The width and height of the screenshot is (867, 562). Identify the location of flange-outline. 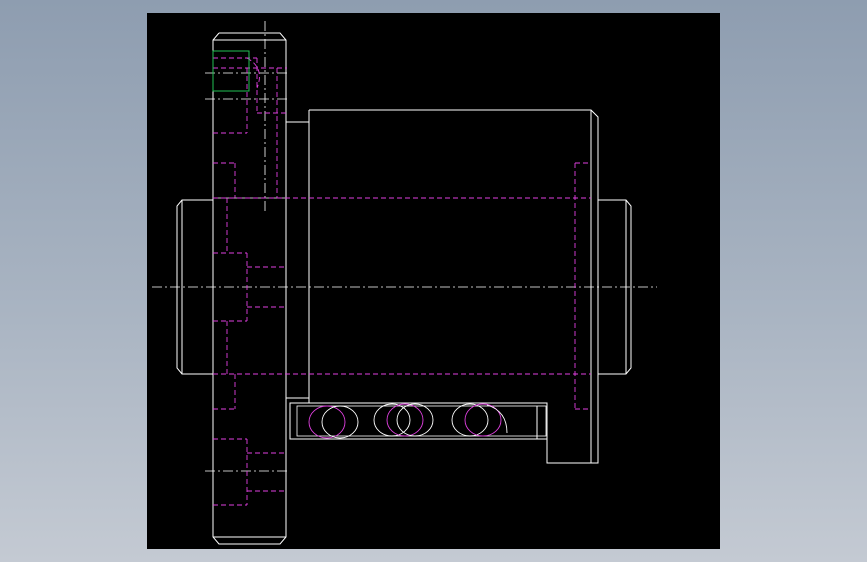
(249, 288).